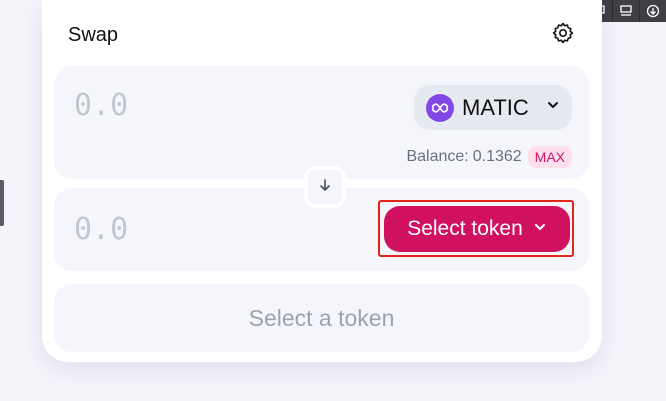 The width and height of the screenshot is (666, 401). I want to click on matic-logo-icon, so click(440, 107).